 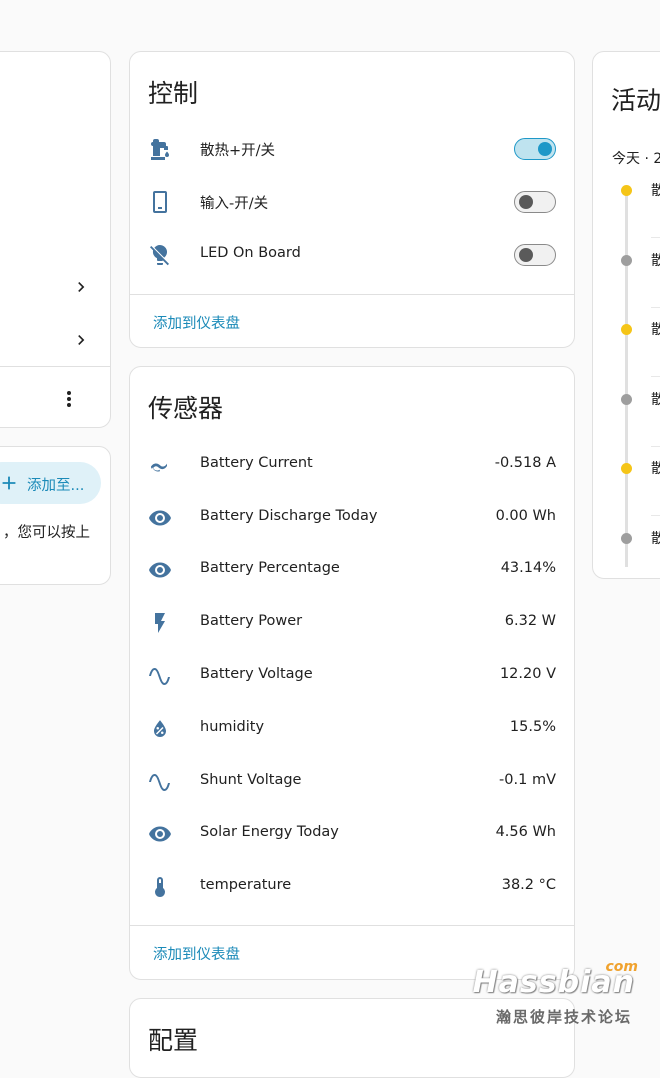 I want to click on flash-icon, so click(x=160, y=623).